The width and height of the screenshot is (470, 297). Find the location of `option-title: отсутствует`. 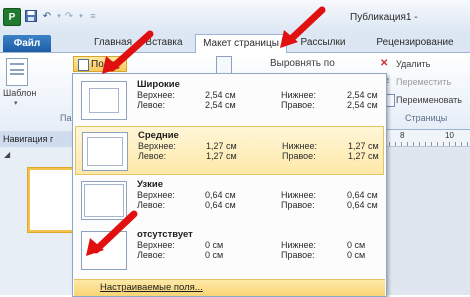

option-title: отсутствует is located at coordinates (165, 234).